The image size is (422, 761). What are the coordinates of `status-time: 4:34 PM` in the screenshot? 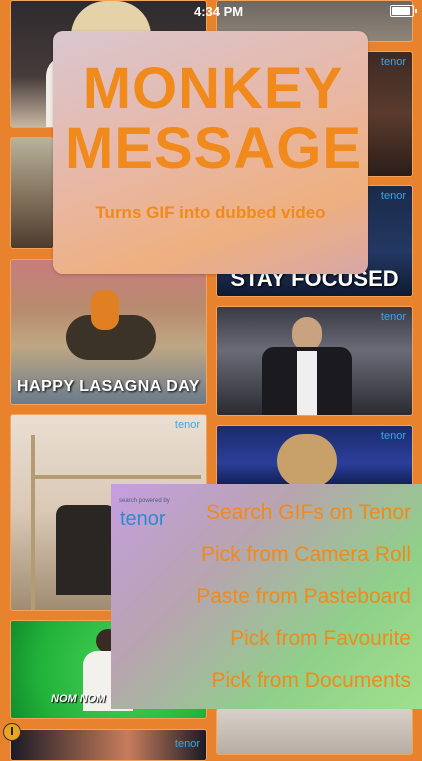 It's located at (219, 11).